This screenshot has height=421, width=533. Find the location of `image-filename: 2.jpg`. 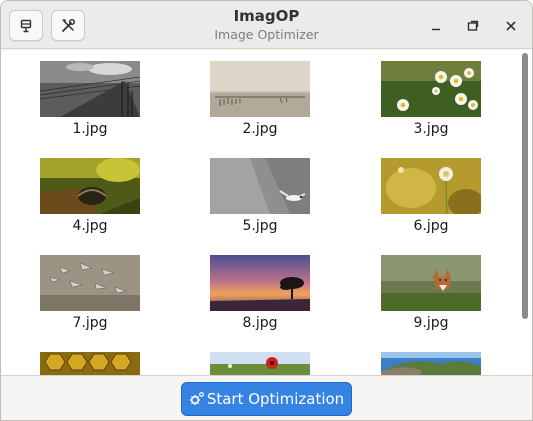

image-filename: 2.jpg is located at coordinates (260, 129).